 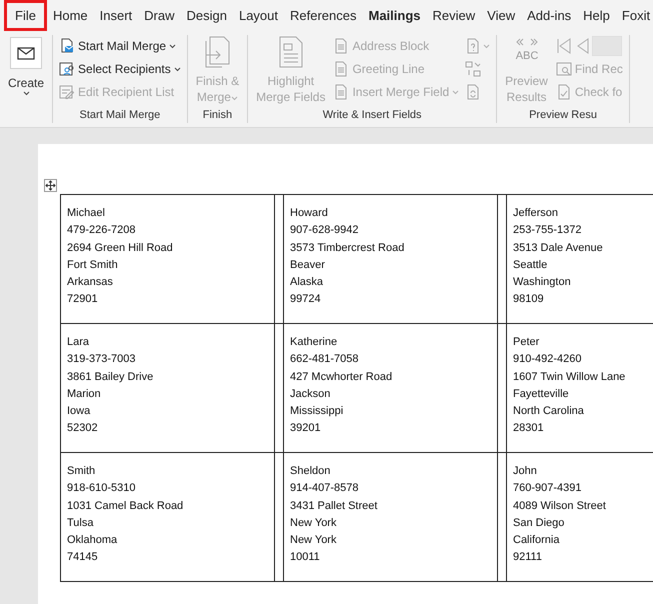 I want to click on ribbon-tab: Foxit, so click(x=634, y=15).